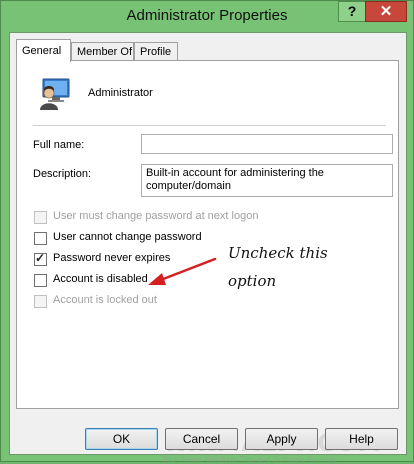 The image size is (414, 464). I want to click on help-button: Help, so click(361, 439).